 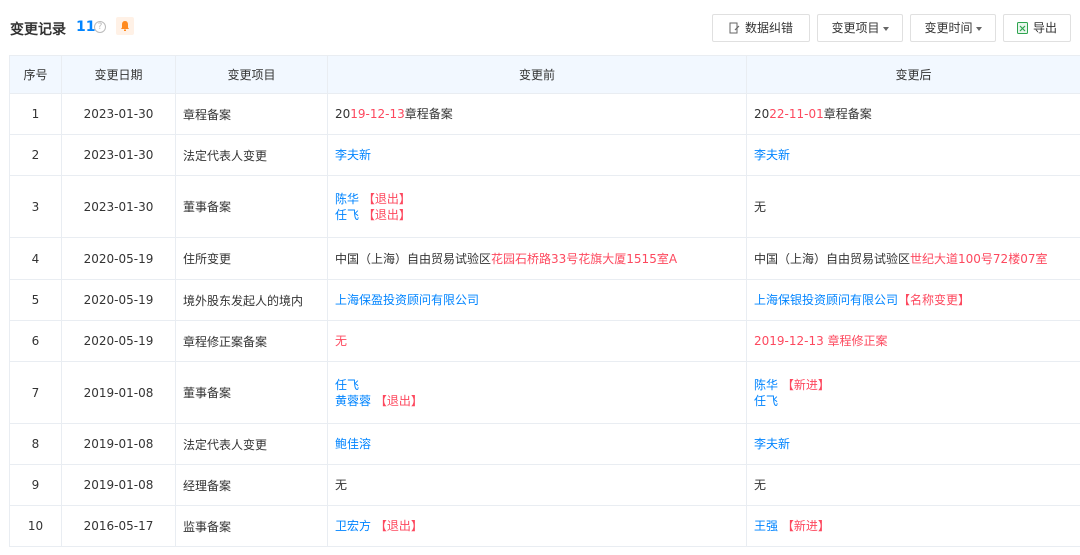 I want to click on change-item-dropdown: 变更项目, so click(x=860, y=28).